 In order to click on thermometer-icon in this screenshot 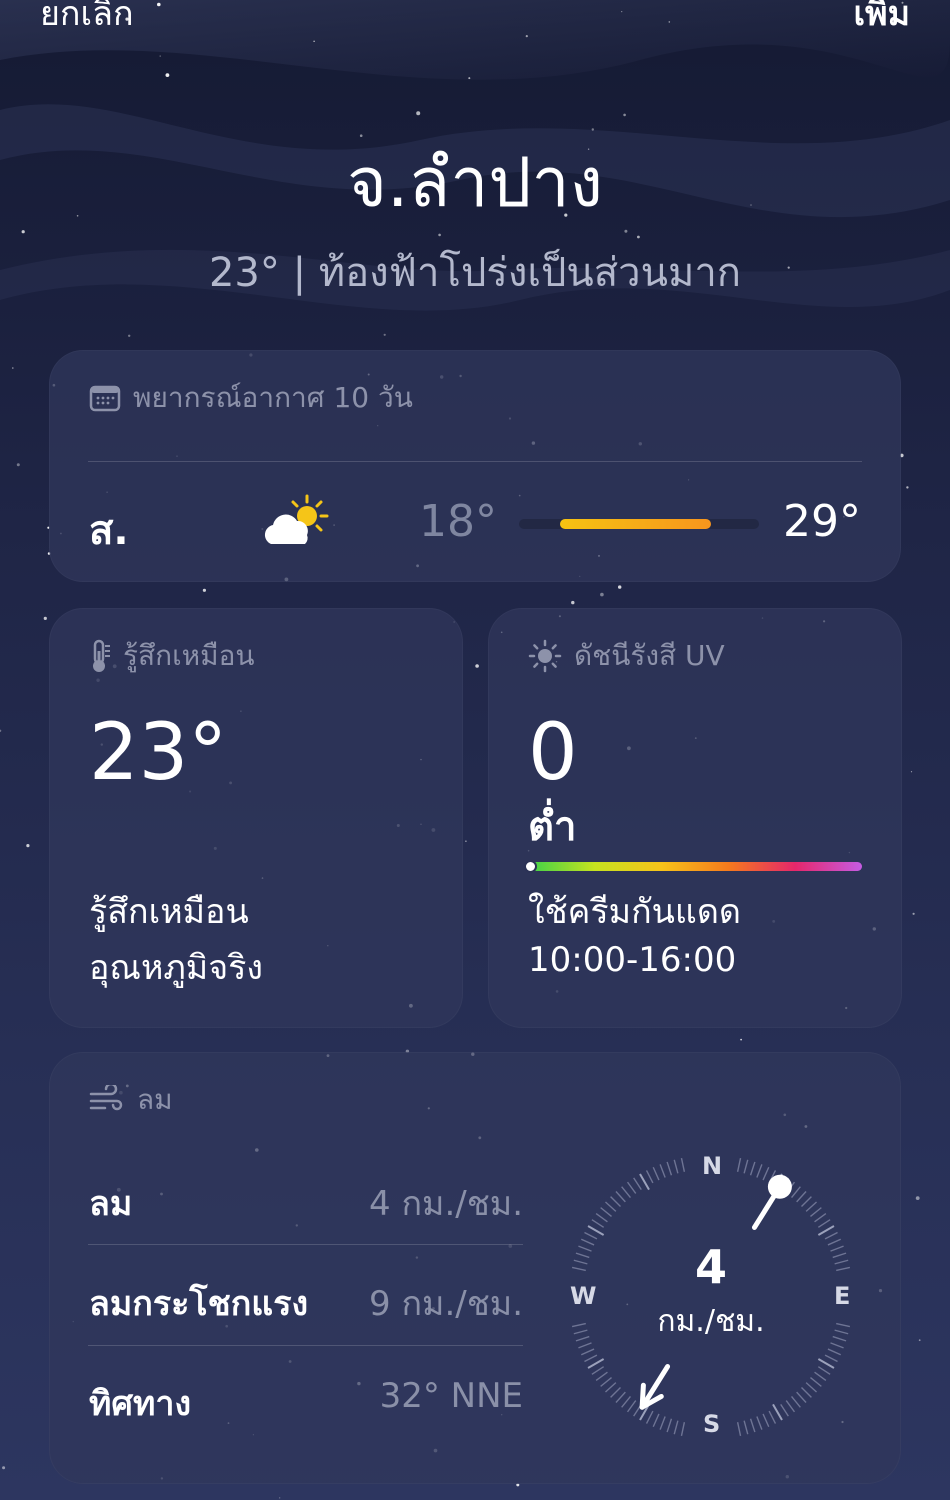, I will do `click(101, 655)`.